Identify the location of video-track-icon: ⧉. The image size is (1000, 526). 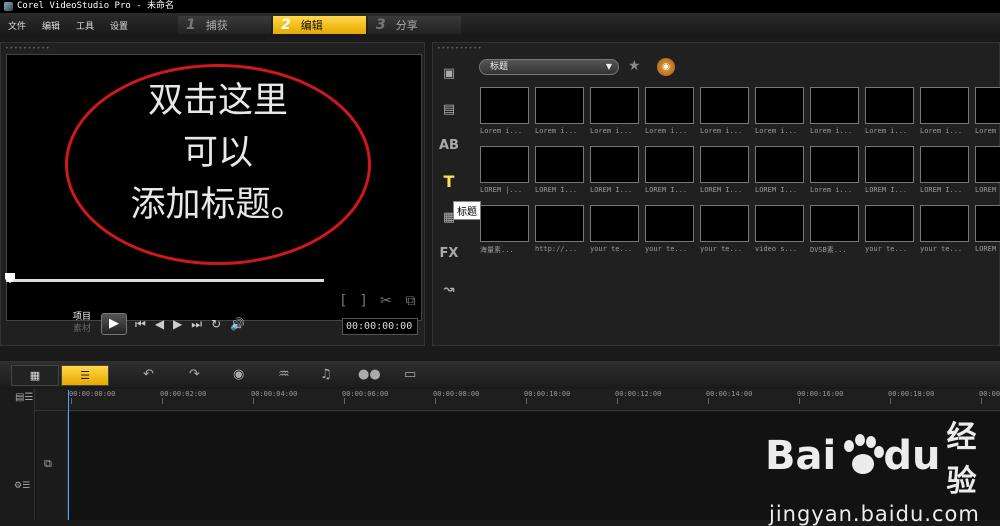
(48, 464).